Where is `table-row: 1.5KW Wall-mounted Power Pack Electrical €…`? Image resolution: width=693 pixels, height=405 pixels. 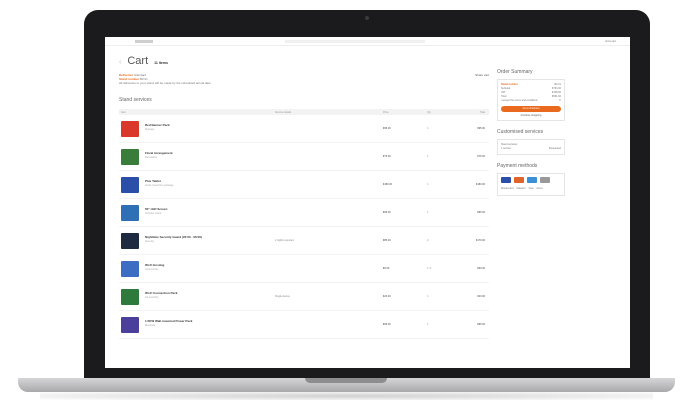 table-row: 1.5KW Wall-mounted Power Pack Electrical €… is located at coordinates (304, 325).